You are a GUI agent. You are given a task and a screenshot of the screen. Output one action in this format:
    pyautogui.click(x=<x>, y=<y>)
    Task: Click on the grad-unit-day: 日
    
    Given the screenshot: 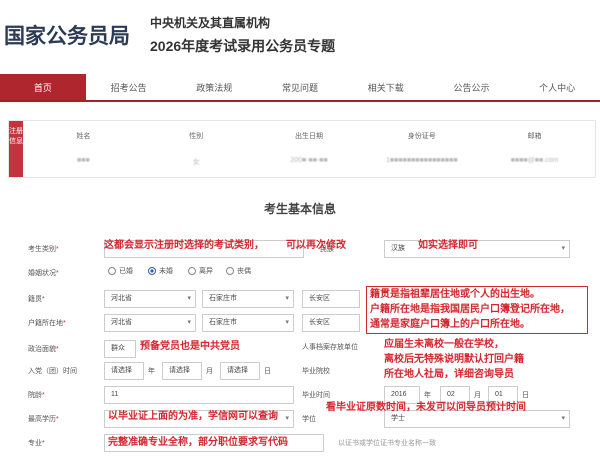 What is the action you would take?
    pyautogui.click(x=525, y=395)
    